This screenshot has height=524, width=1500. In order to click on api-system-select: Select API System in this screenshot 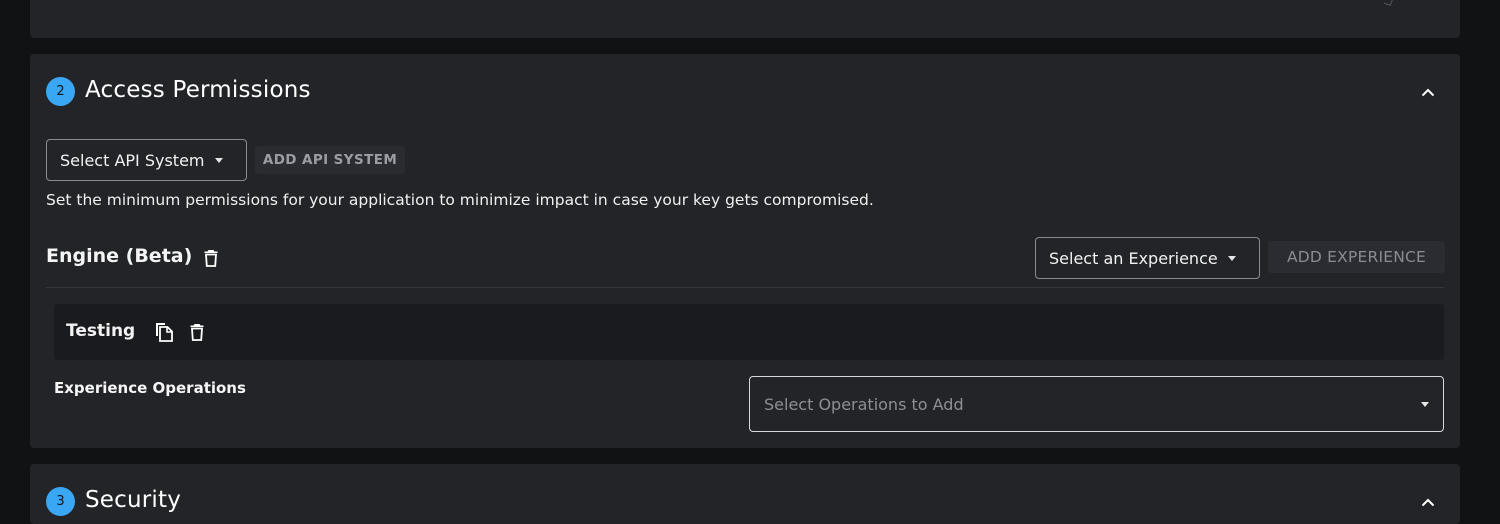, I will do `click(146, 160)`.